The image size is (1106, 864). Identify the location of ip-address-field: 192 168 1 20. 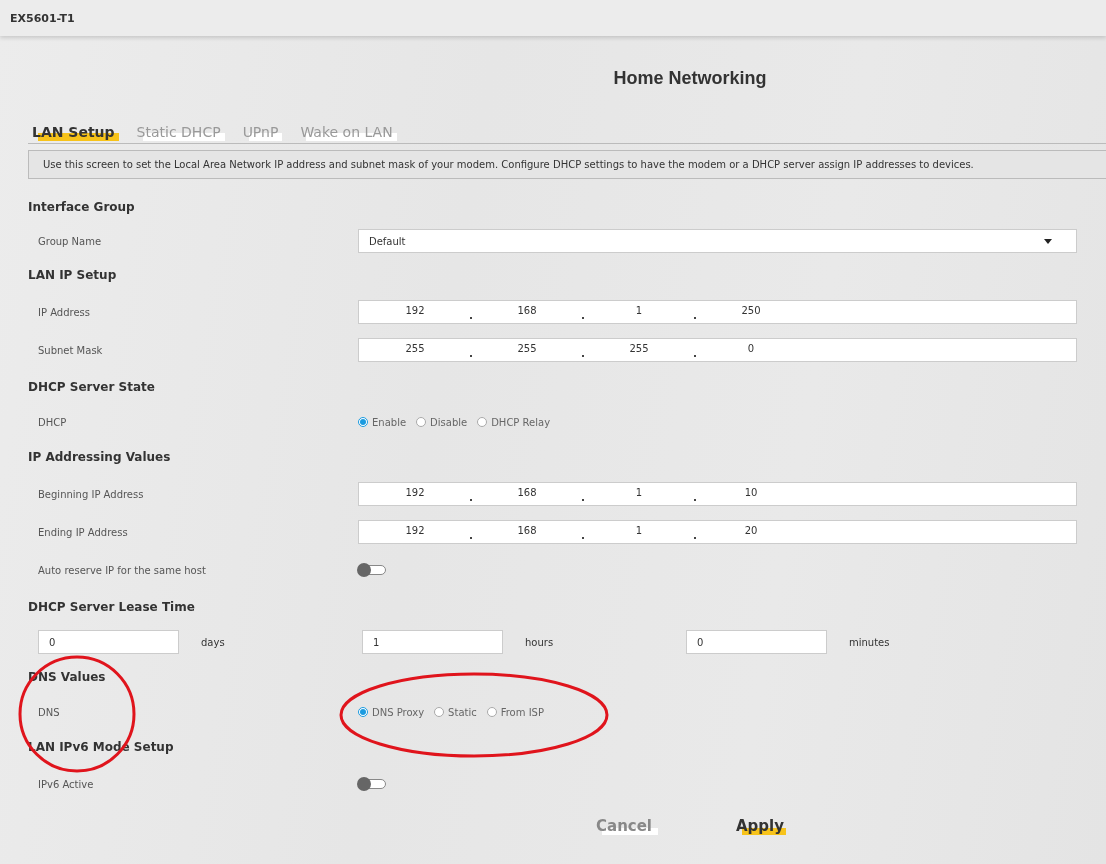
(717, 532).